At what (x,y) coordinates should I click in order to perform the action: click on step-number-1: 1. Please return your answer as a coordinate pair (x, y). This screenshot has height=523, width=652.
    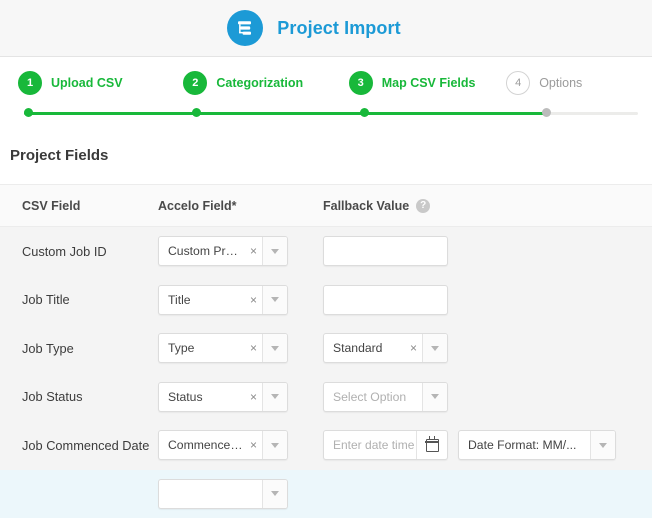
    Looking at the image, I should click on (30, 83).